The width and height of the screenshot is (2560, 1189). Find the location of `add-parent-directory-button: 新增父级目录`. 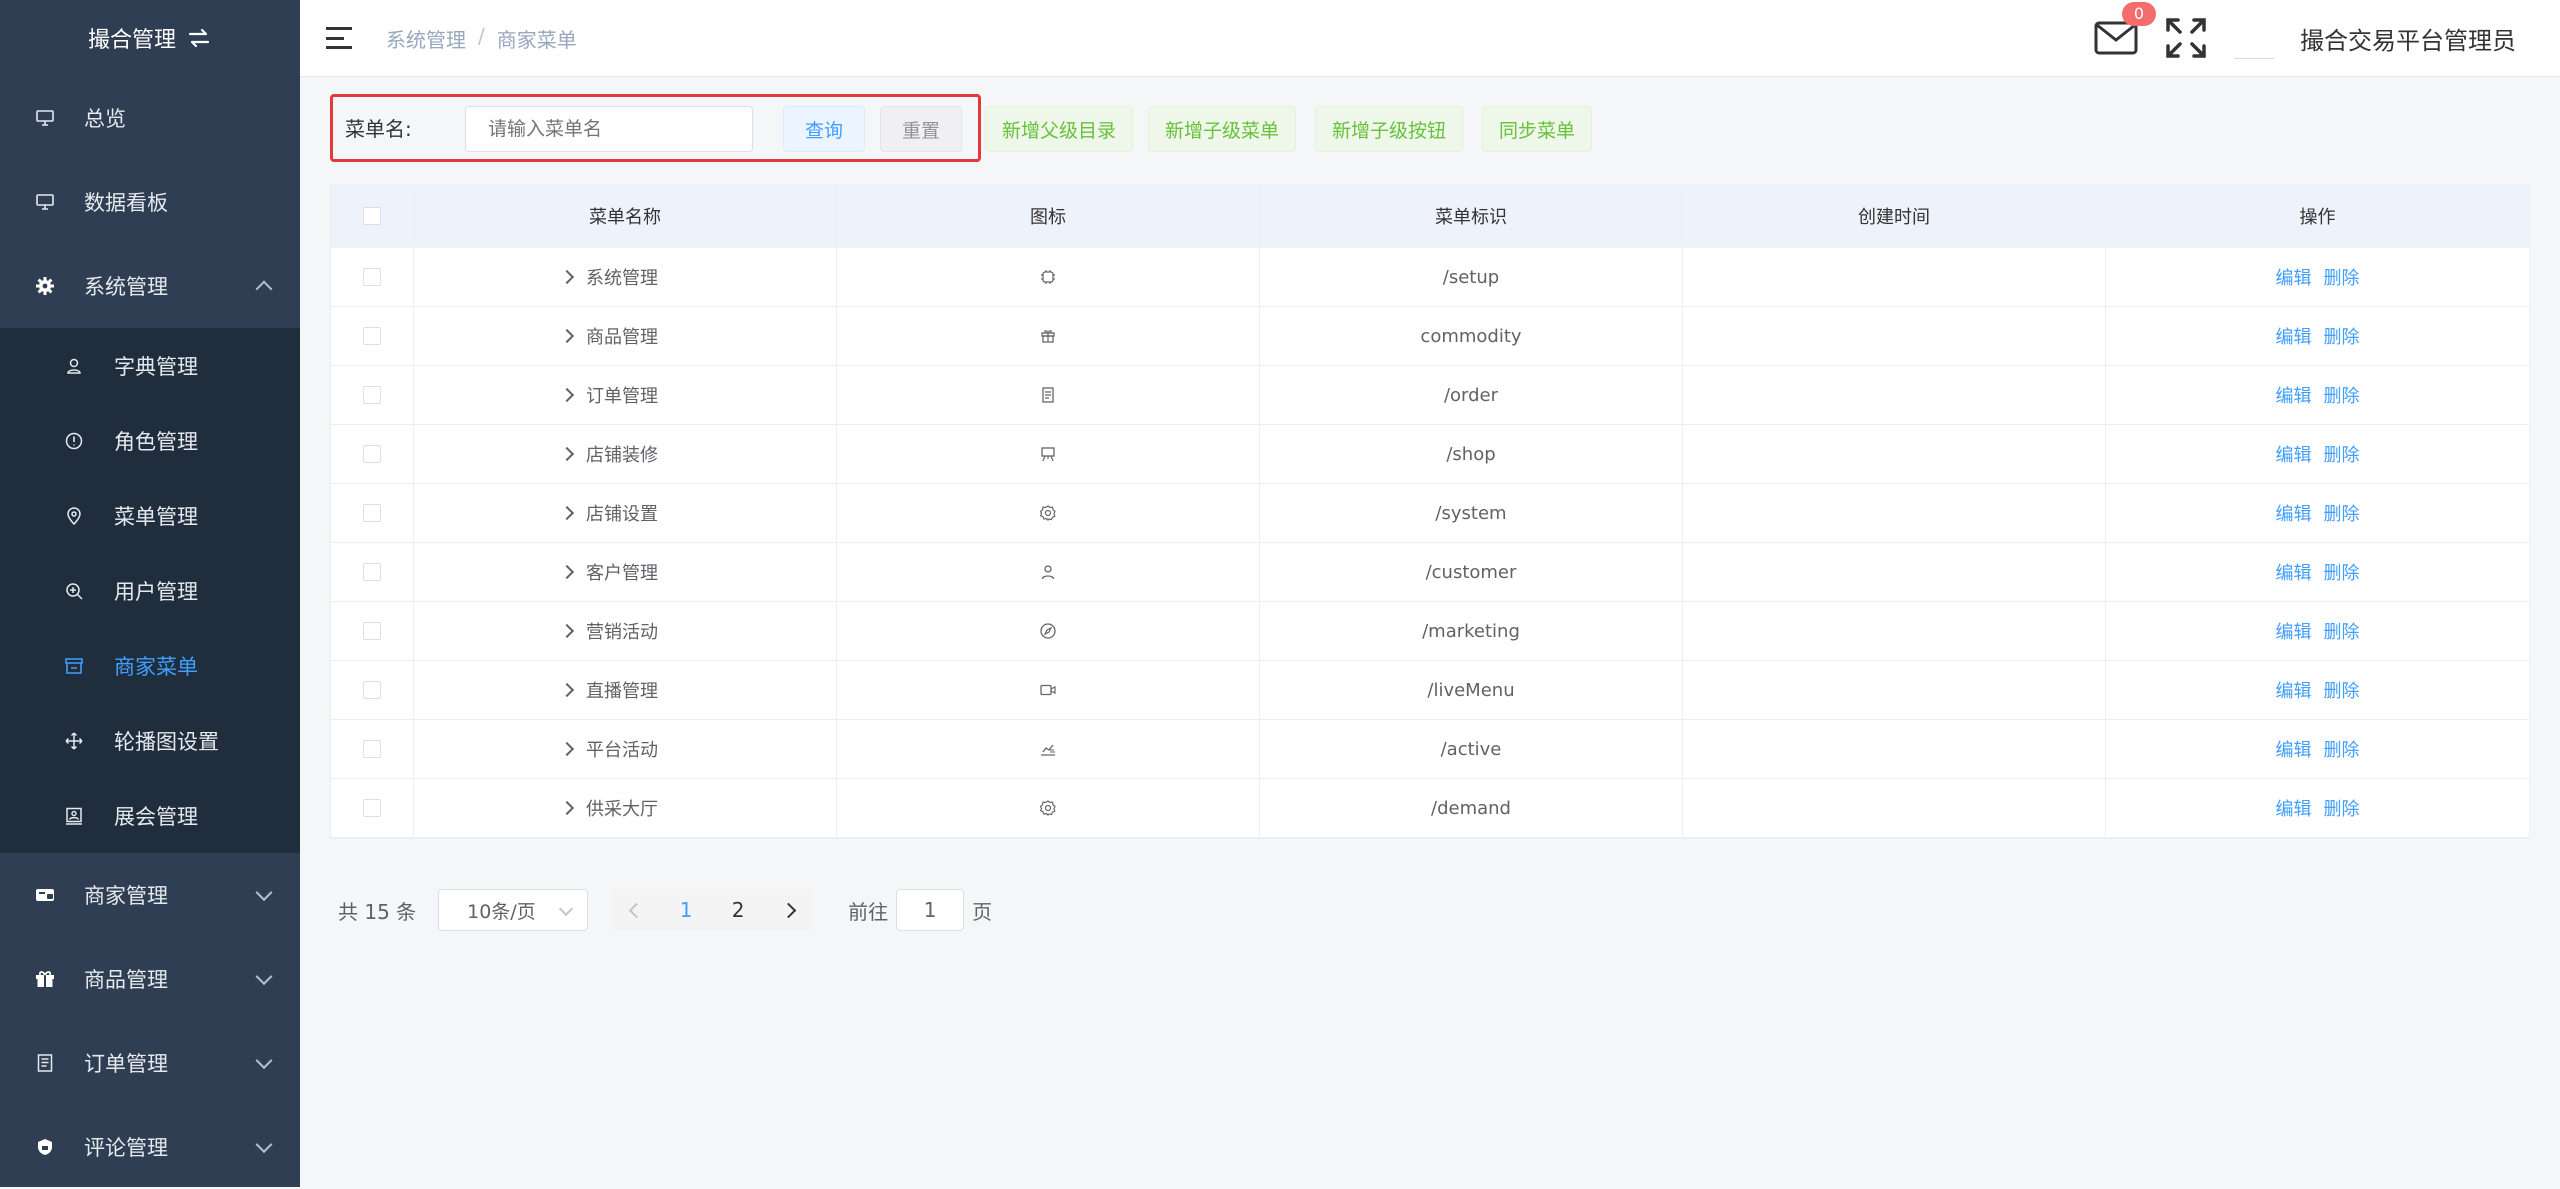

add-parent-directory-button: 新增父级目录 is located at coordinates (1059, 129).